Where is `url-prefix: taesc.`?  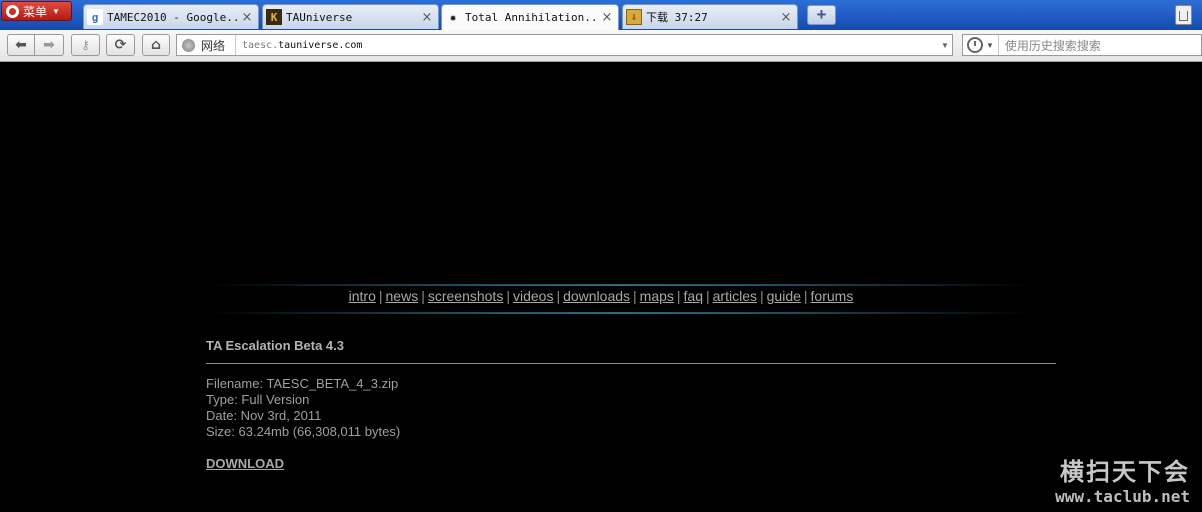
url-prefix: taesc. is located at coordinates (260, 45).